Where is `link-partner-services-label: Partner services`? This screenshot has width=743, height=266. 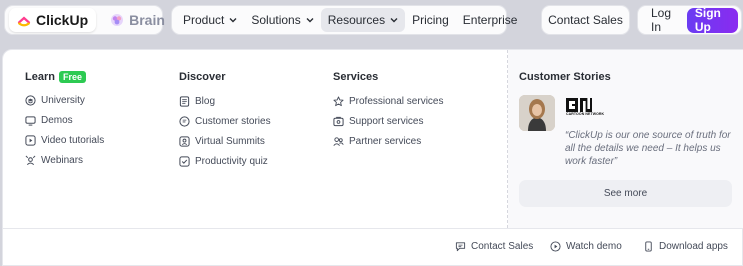
link-partner-services-label: Partner services is located at coordinates (385, 141).